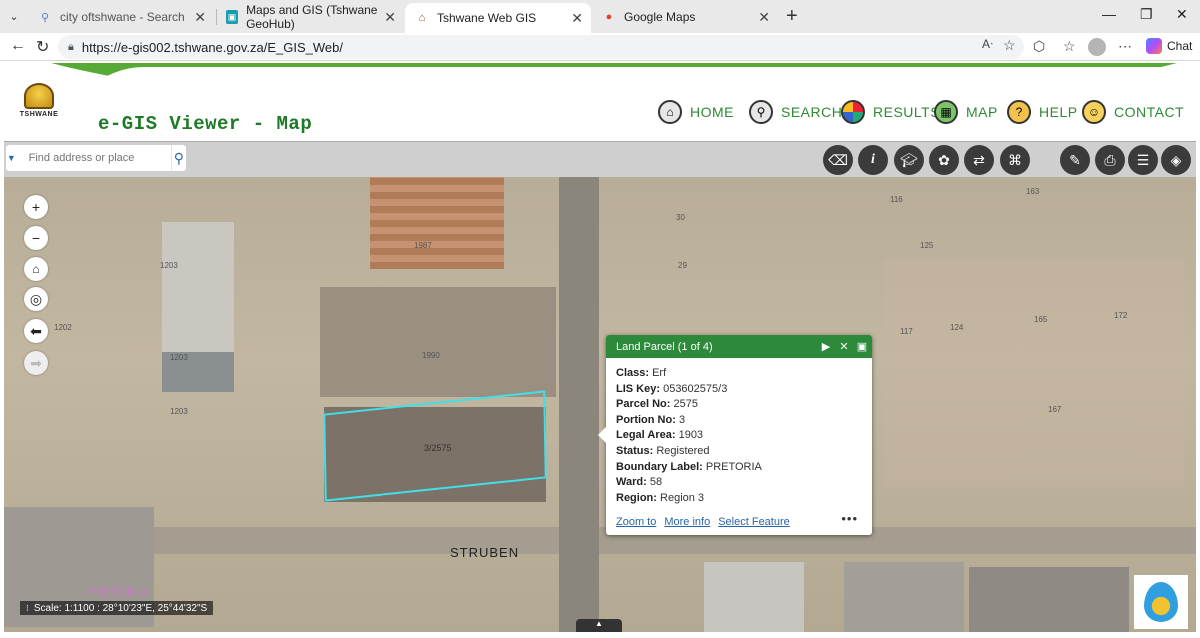  Describe the element at coordinates (1033, 191) in the screenshot. I see `map-parcel-number: 163` at that location.